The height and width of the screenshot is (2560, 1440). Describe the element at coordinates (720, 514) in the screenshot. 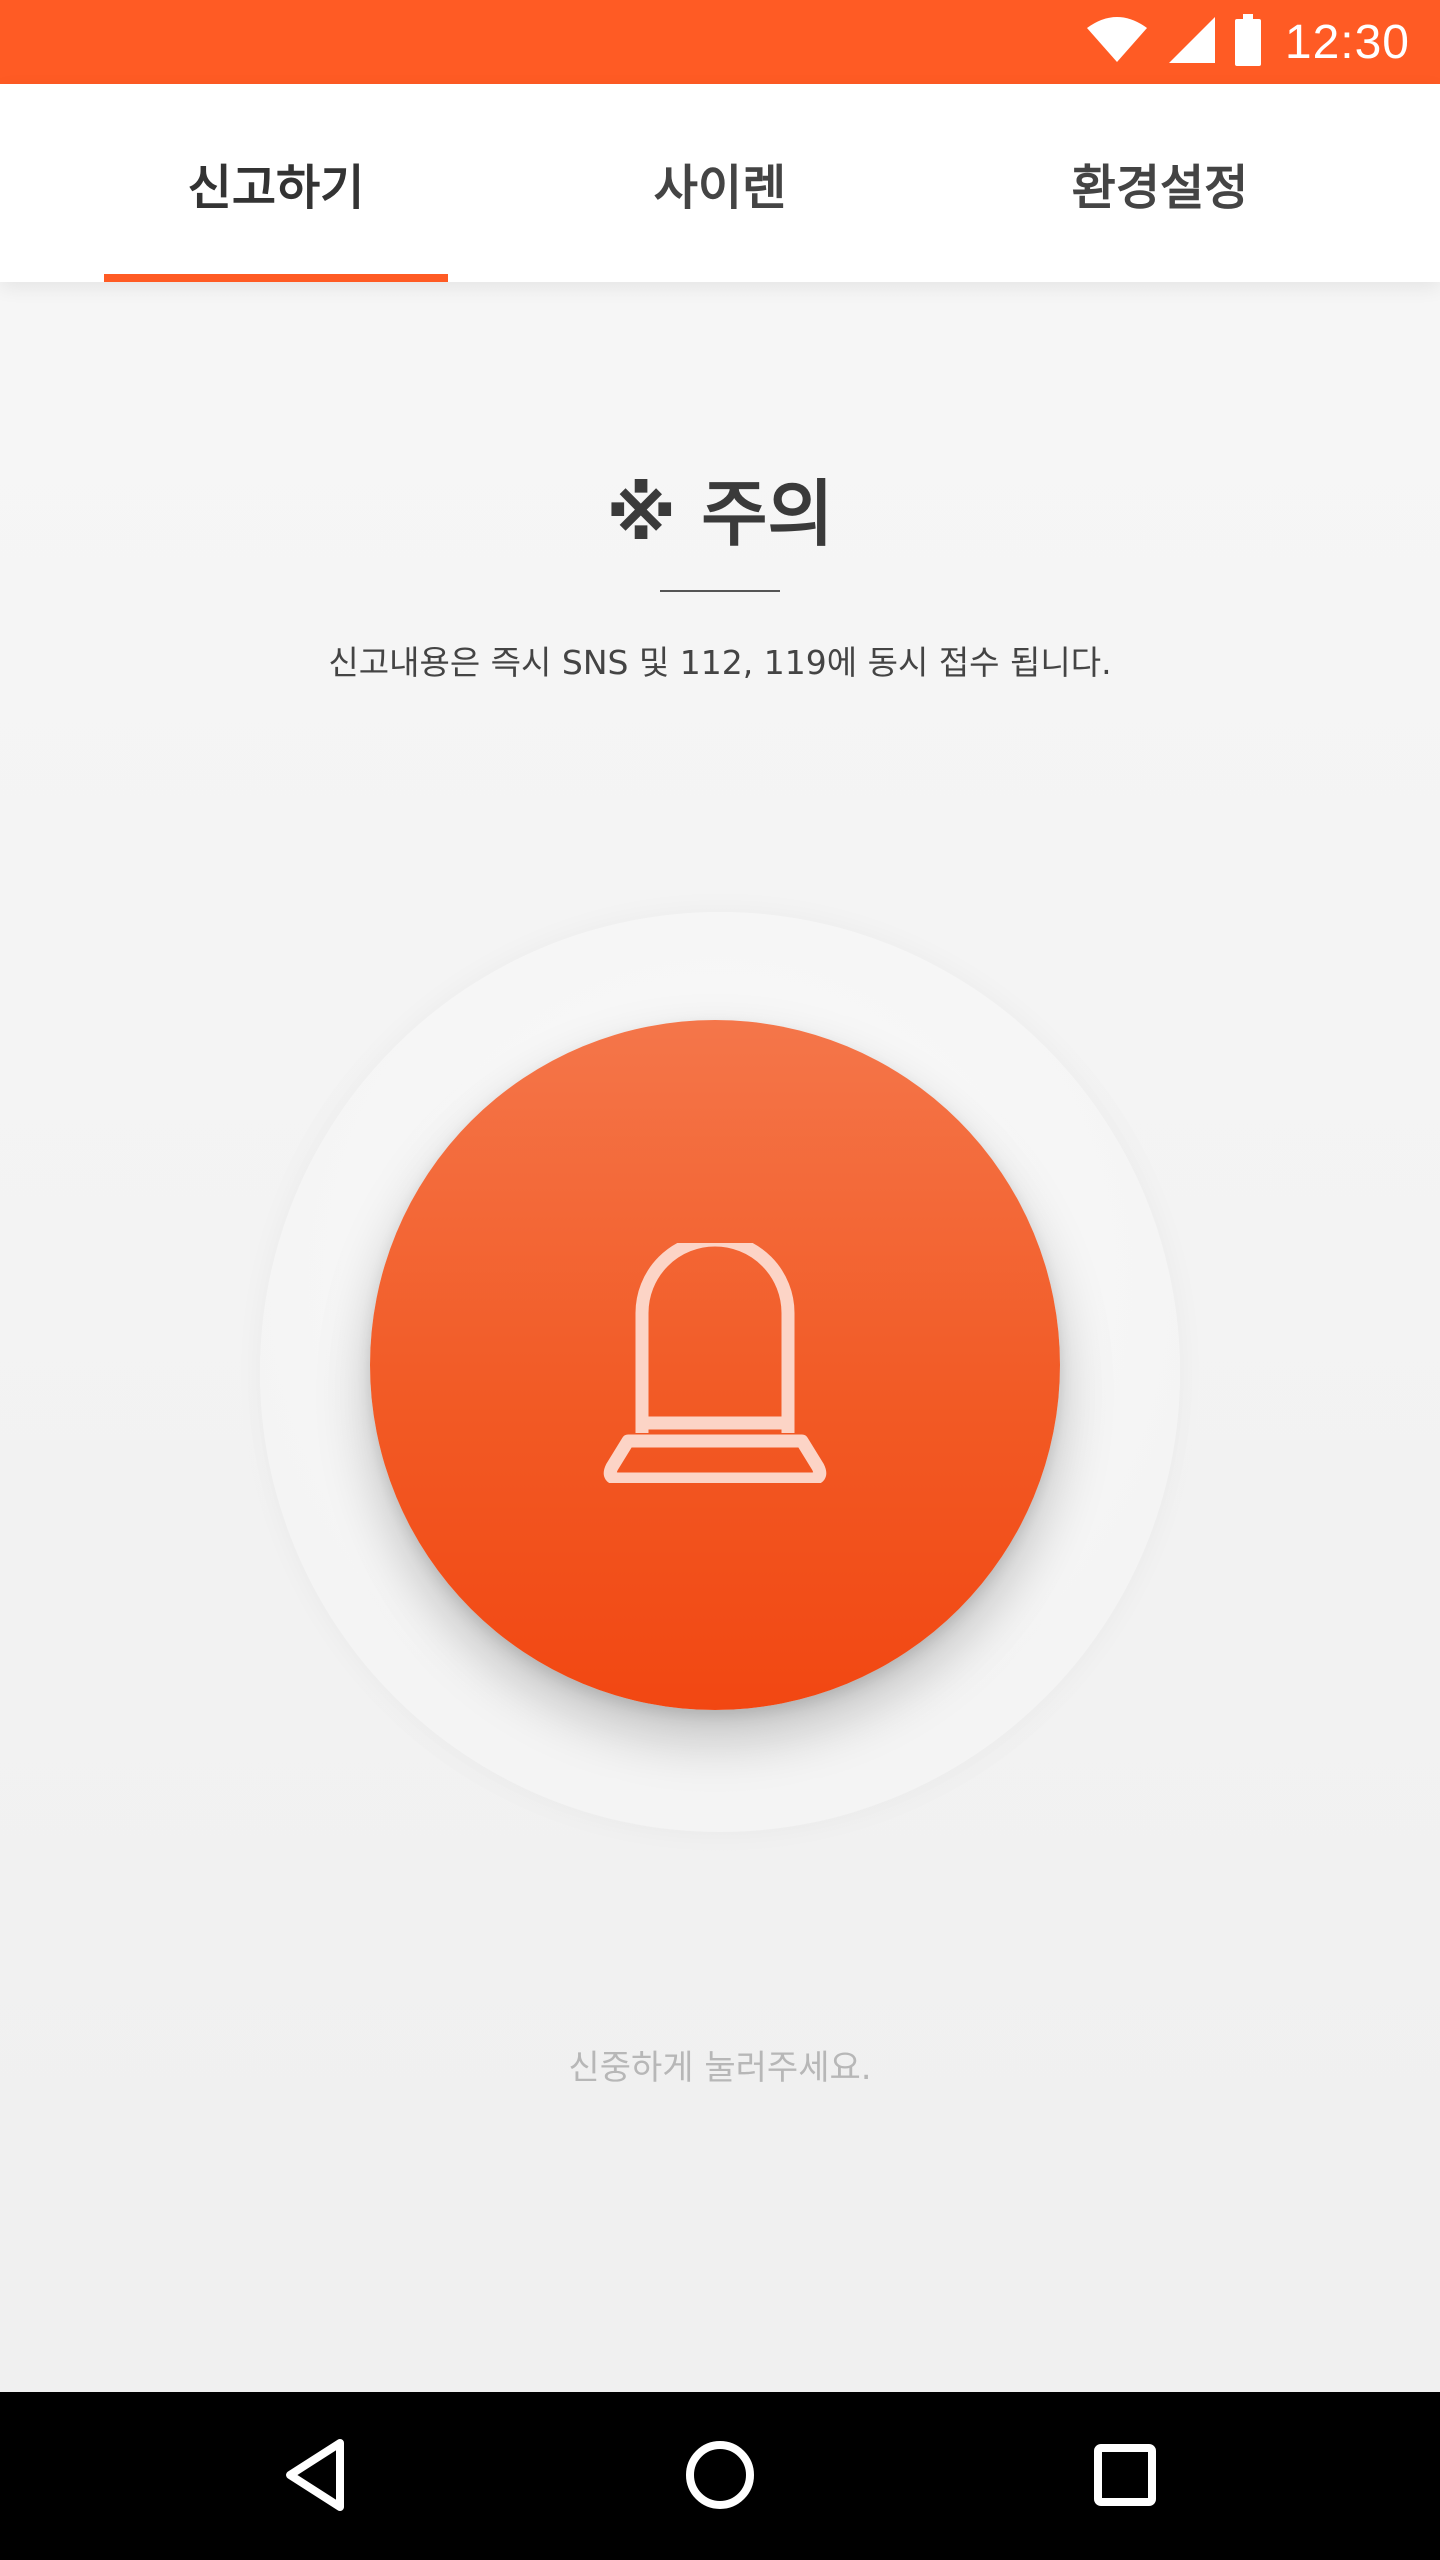

I see `warning-title: ※ 주의` at that location.